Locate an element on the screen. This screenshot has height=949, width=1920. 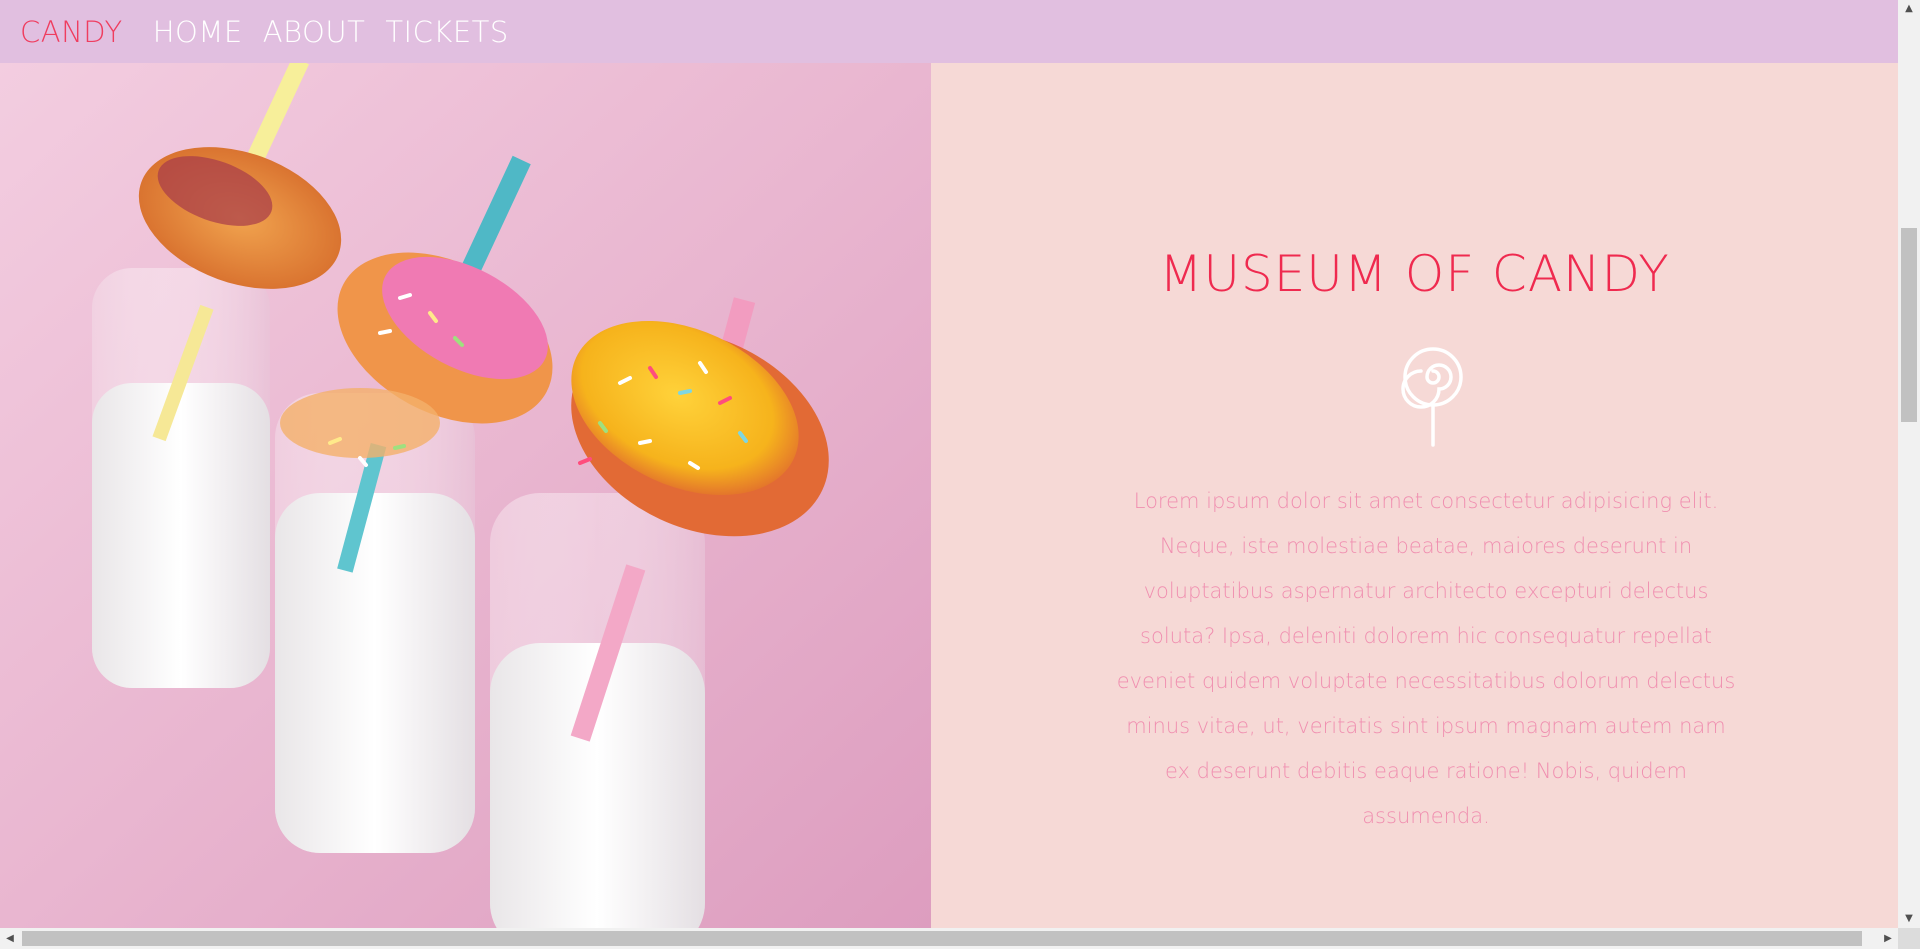
page-title: MUSEUM OF CANDY is located at coordinates (1414, 274).